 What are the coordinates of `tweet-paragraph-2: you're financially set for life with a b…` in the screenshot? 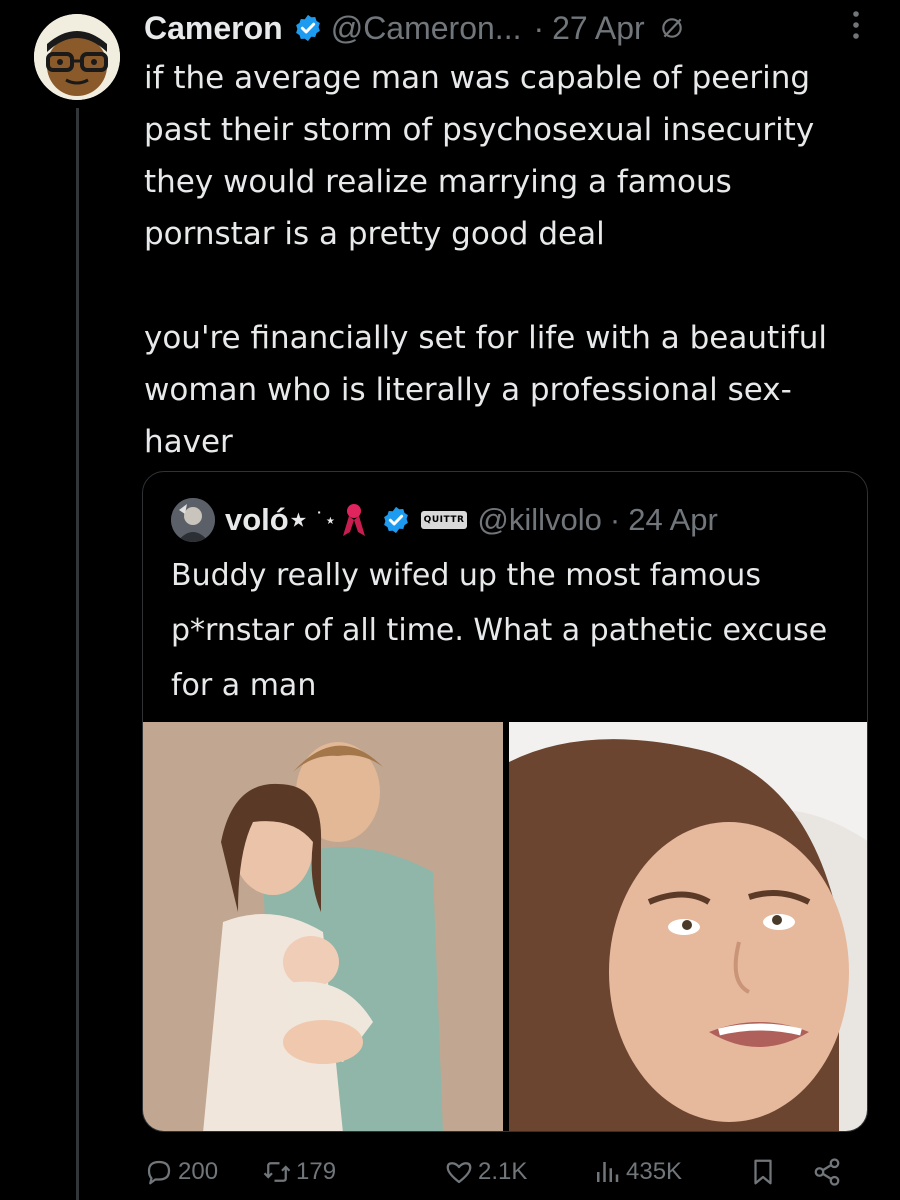 It's located at (485, 390).